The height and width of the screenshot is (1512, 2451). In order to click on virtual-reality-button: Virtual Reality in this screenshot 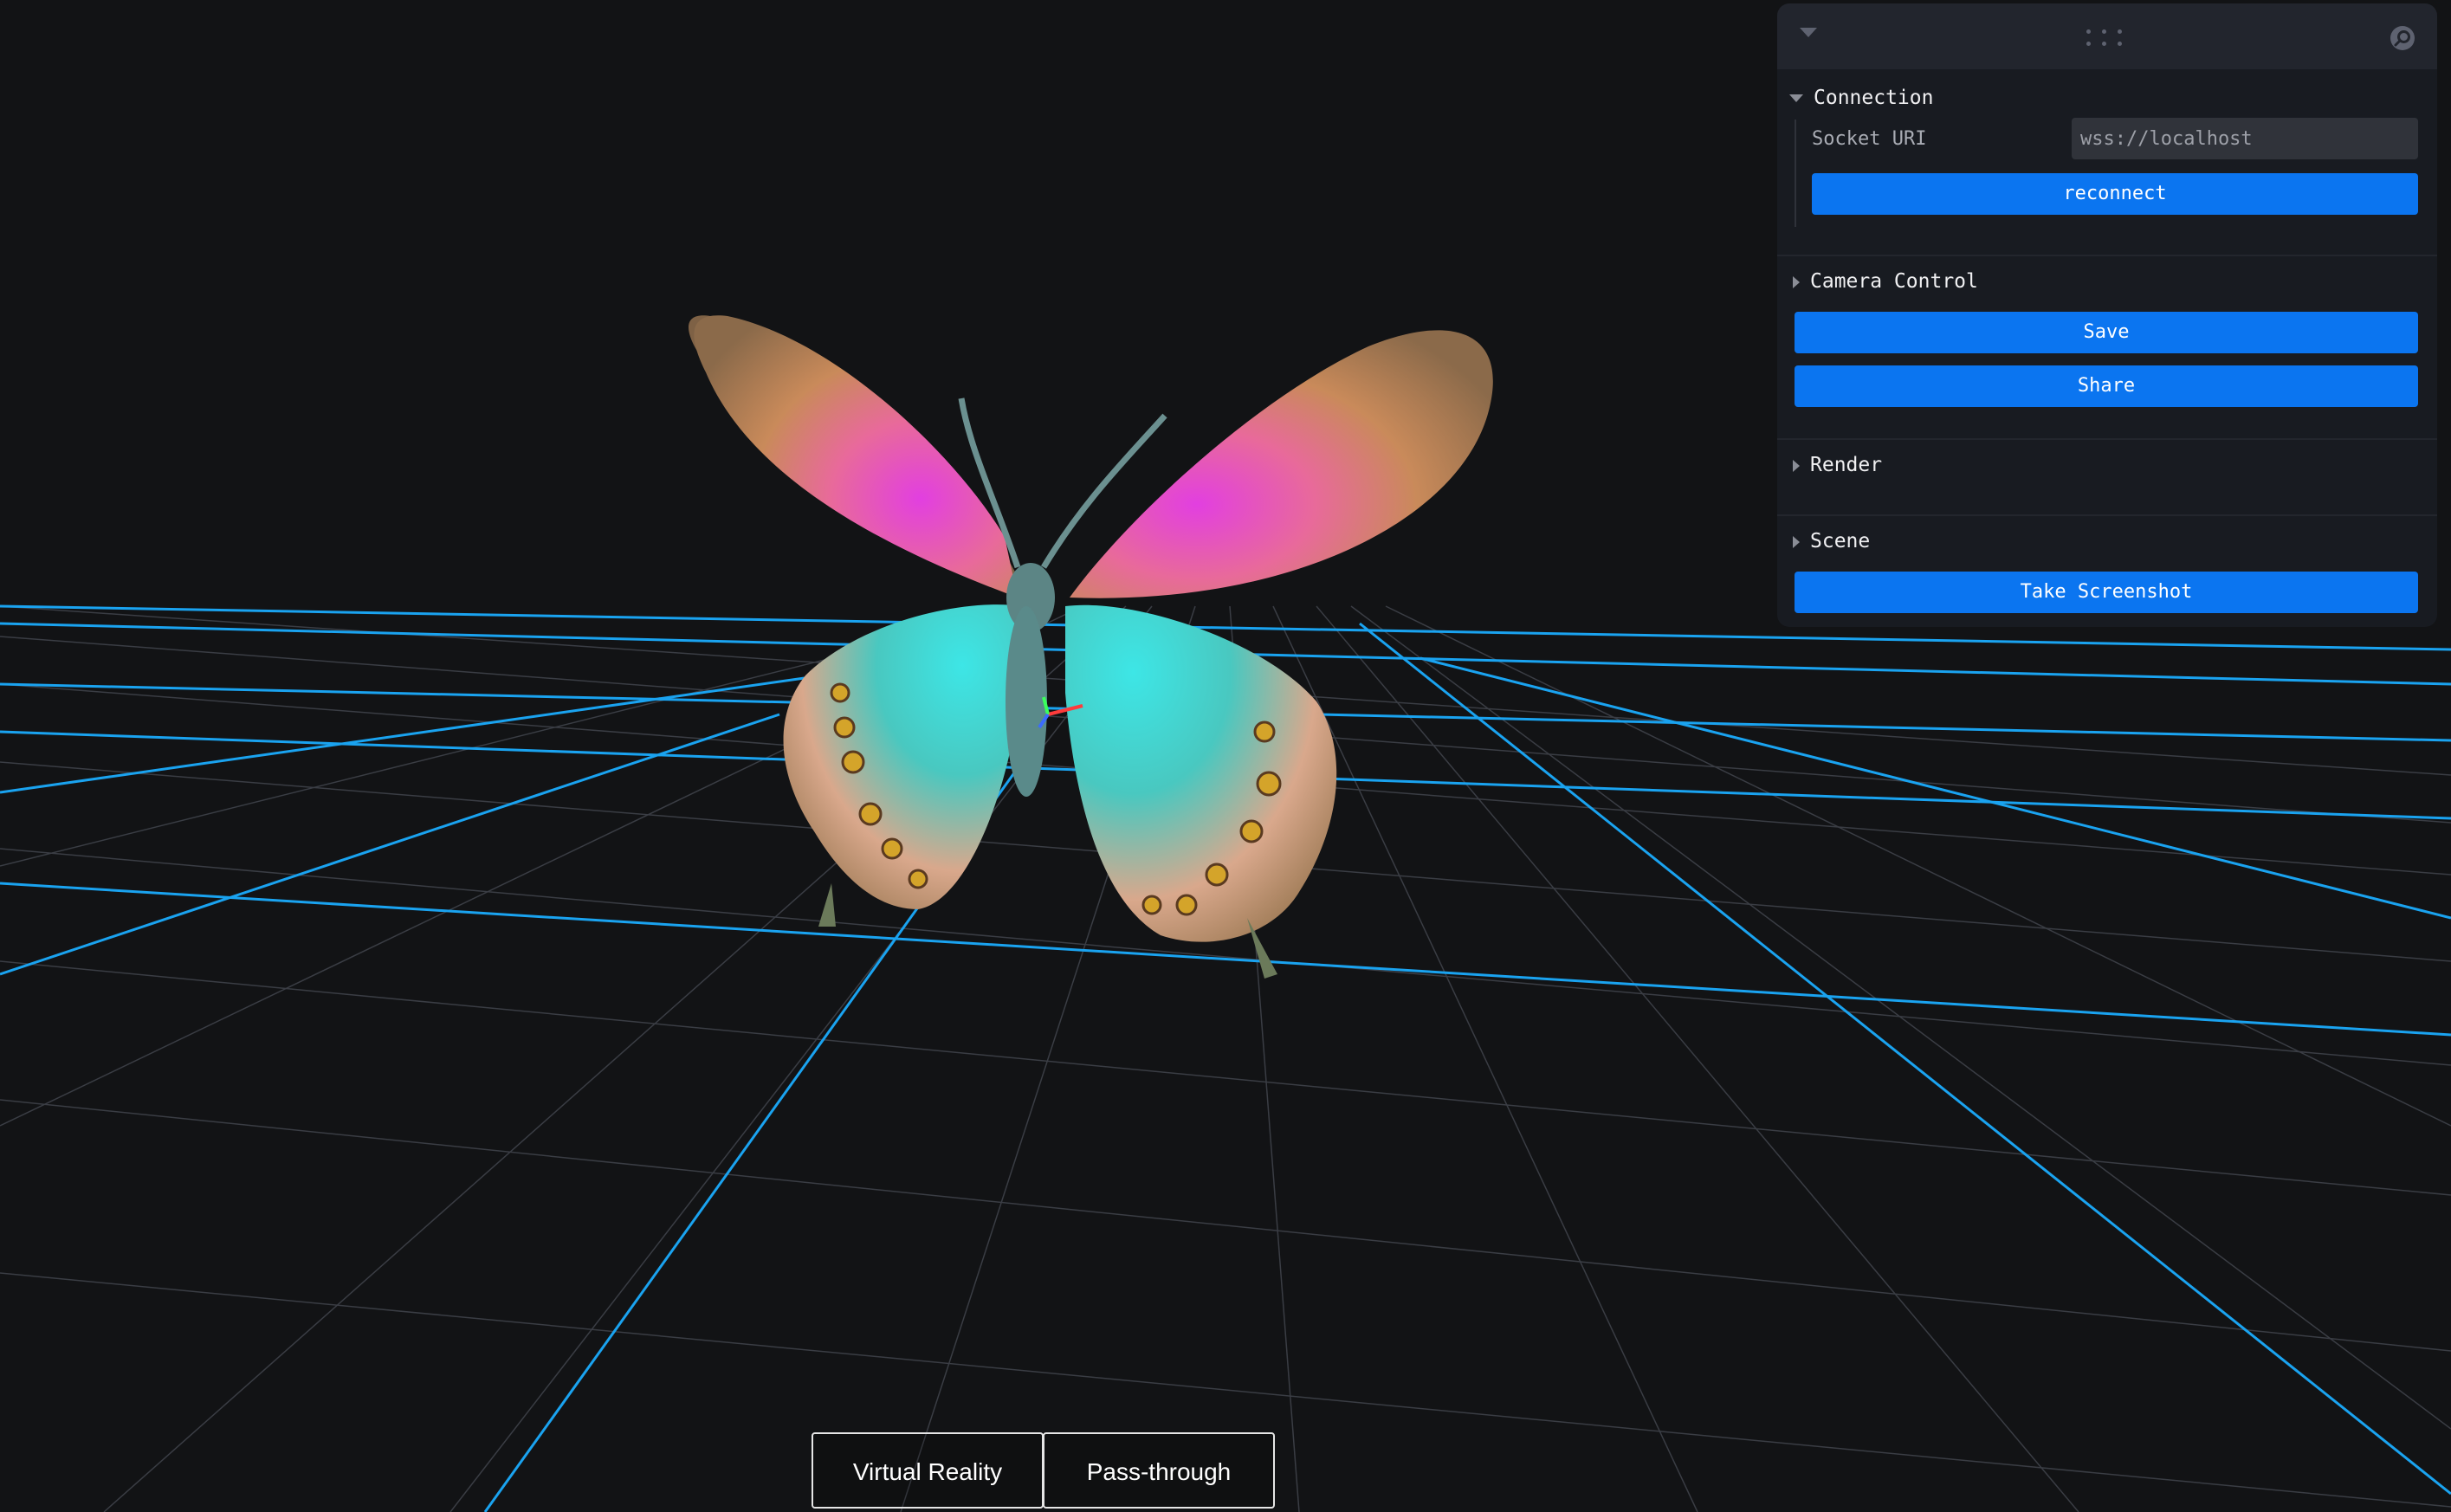, I will do `click(928, 1470)`.